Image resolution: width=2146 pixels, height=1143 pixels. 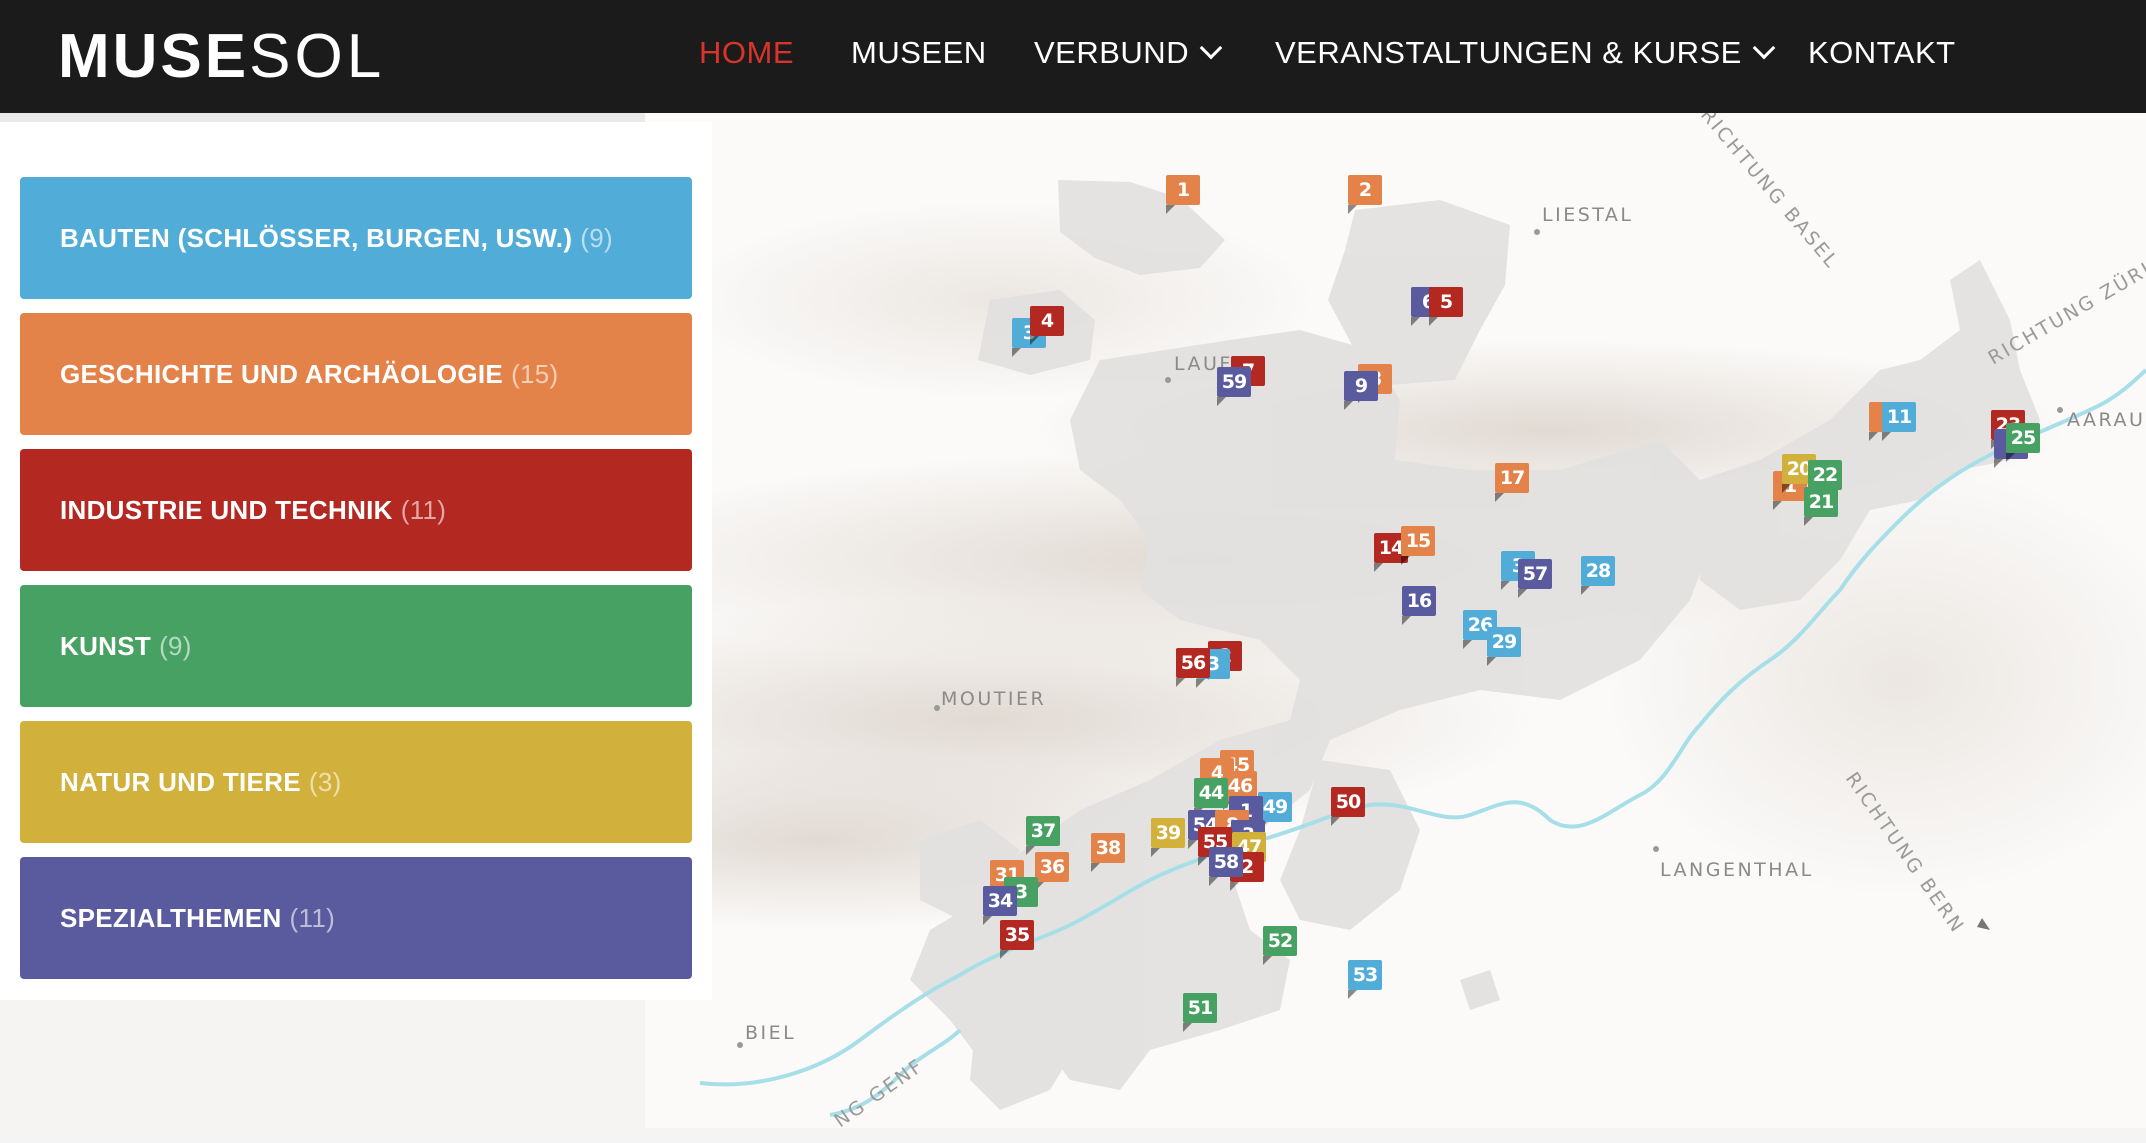 What do you see at coordinates (325, 782) in the screenshot?
I see `category-count: (3)` at bounding box center [325, 782].